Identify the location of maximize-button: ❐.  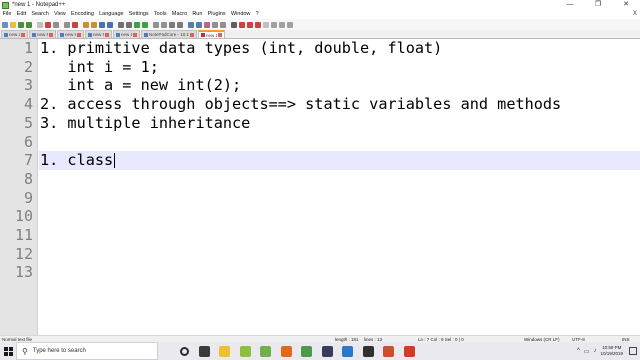
(598, 5).